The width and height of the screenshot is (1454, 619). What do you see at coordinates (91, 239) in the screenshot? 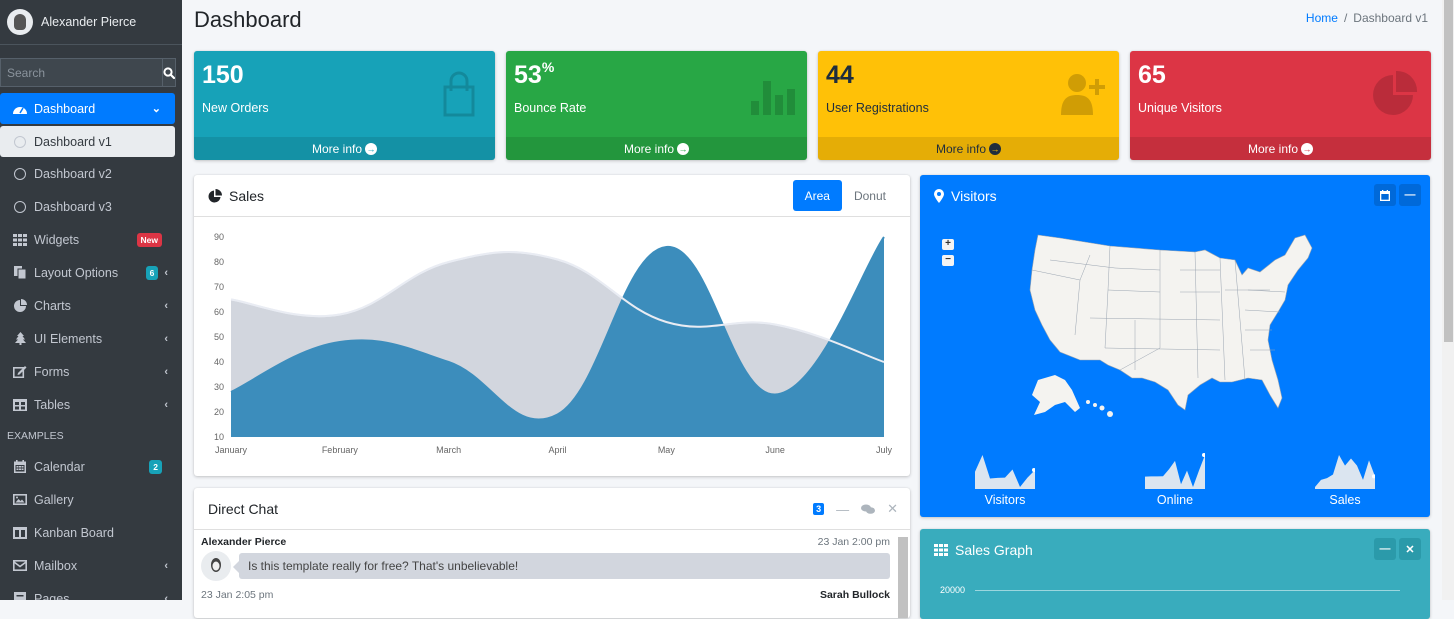
I see `sidebar-item-widgets: Widgets New` at bounding box center [91, 239].